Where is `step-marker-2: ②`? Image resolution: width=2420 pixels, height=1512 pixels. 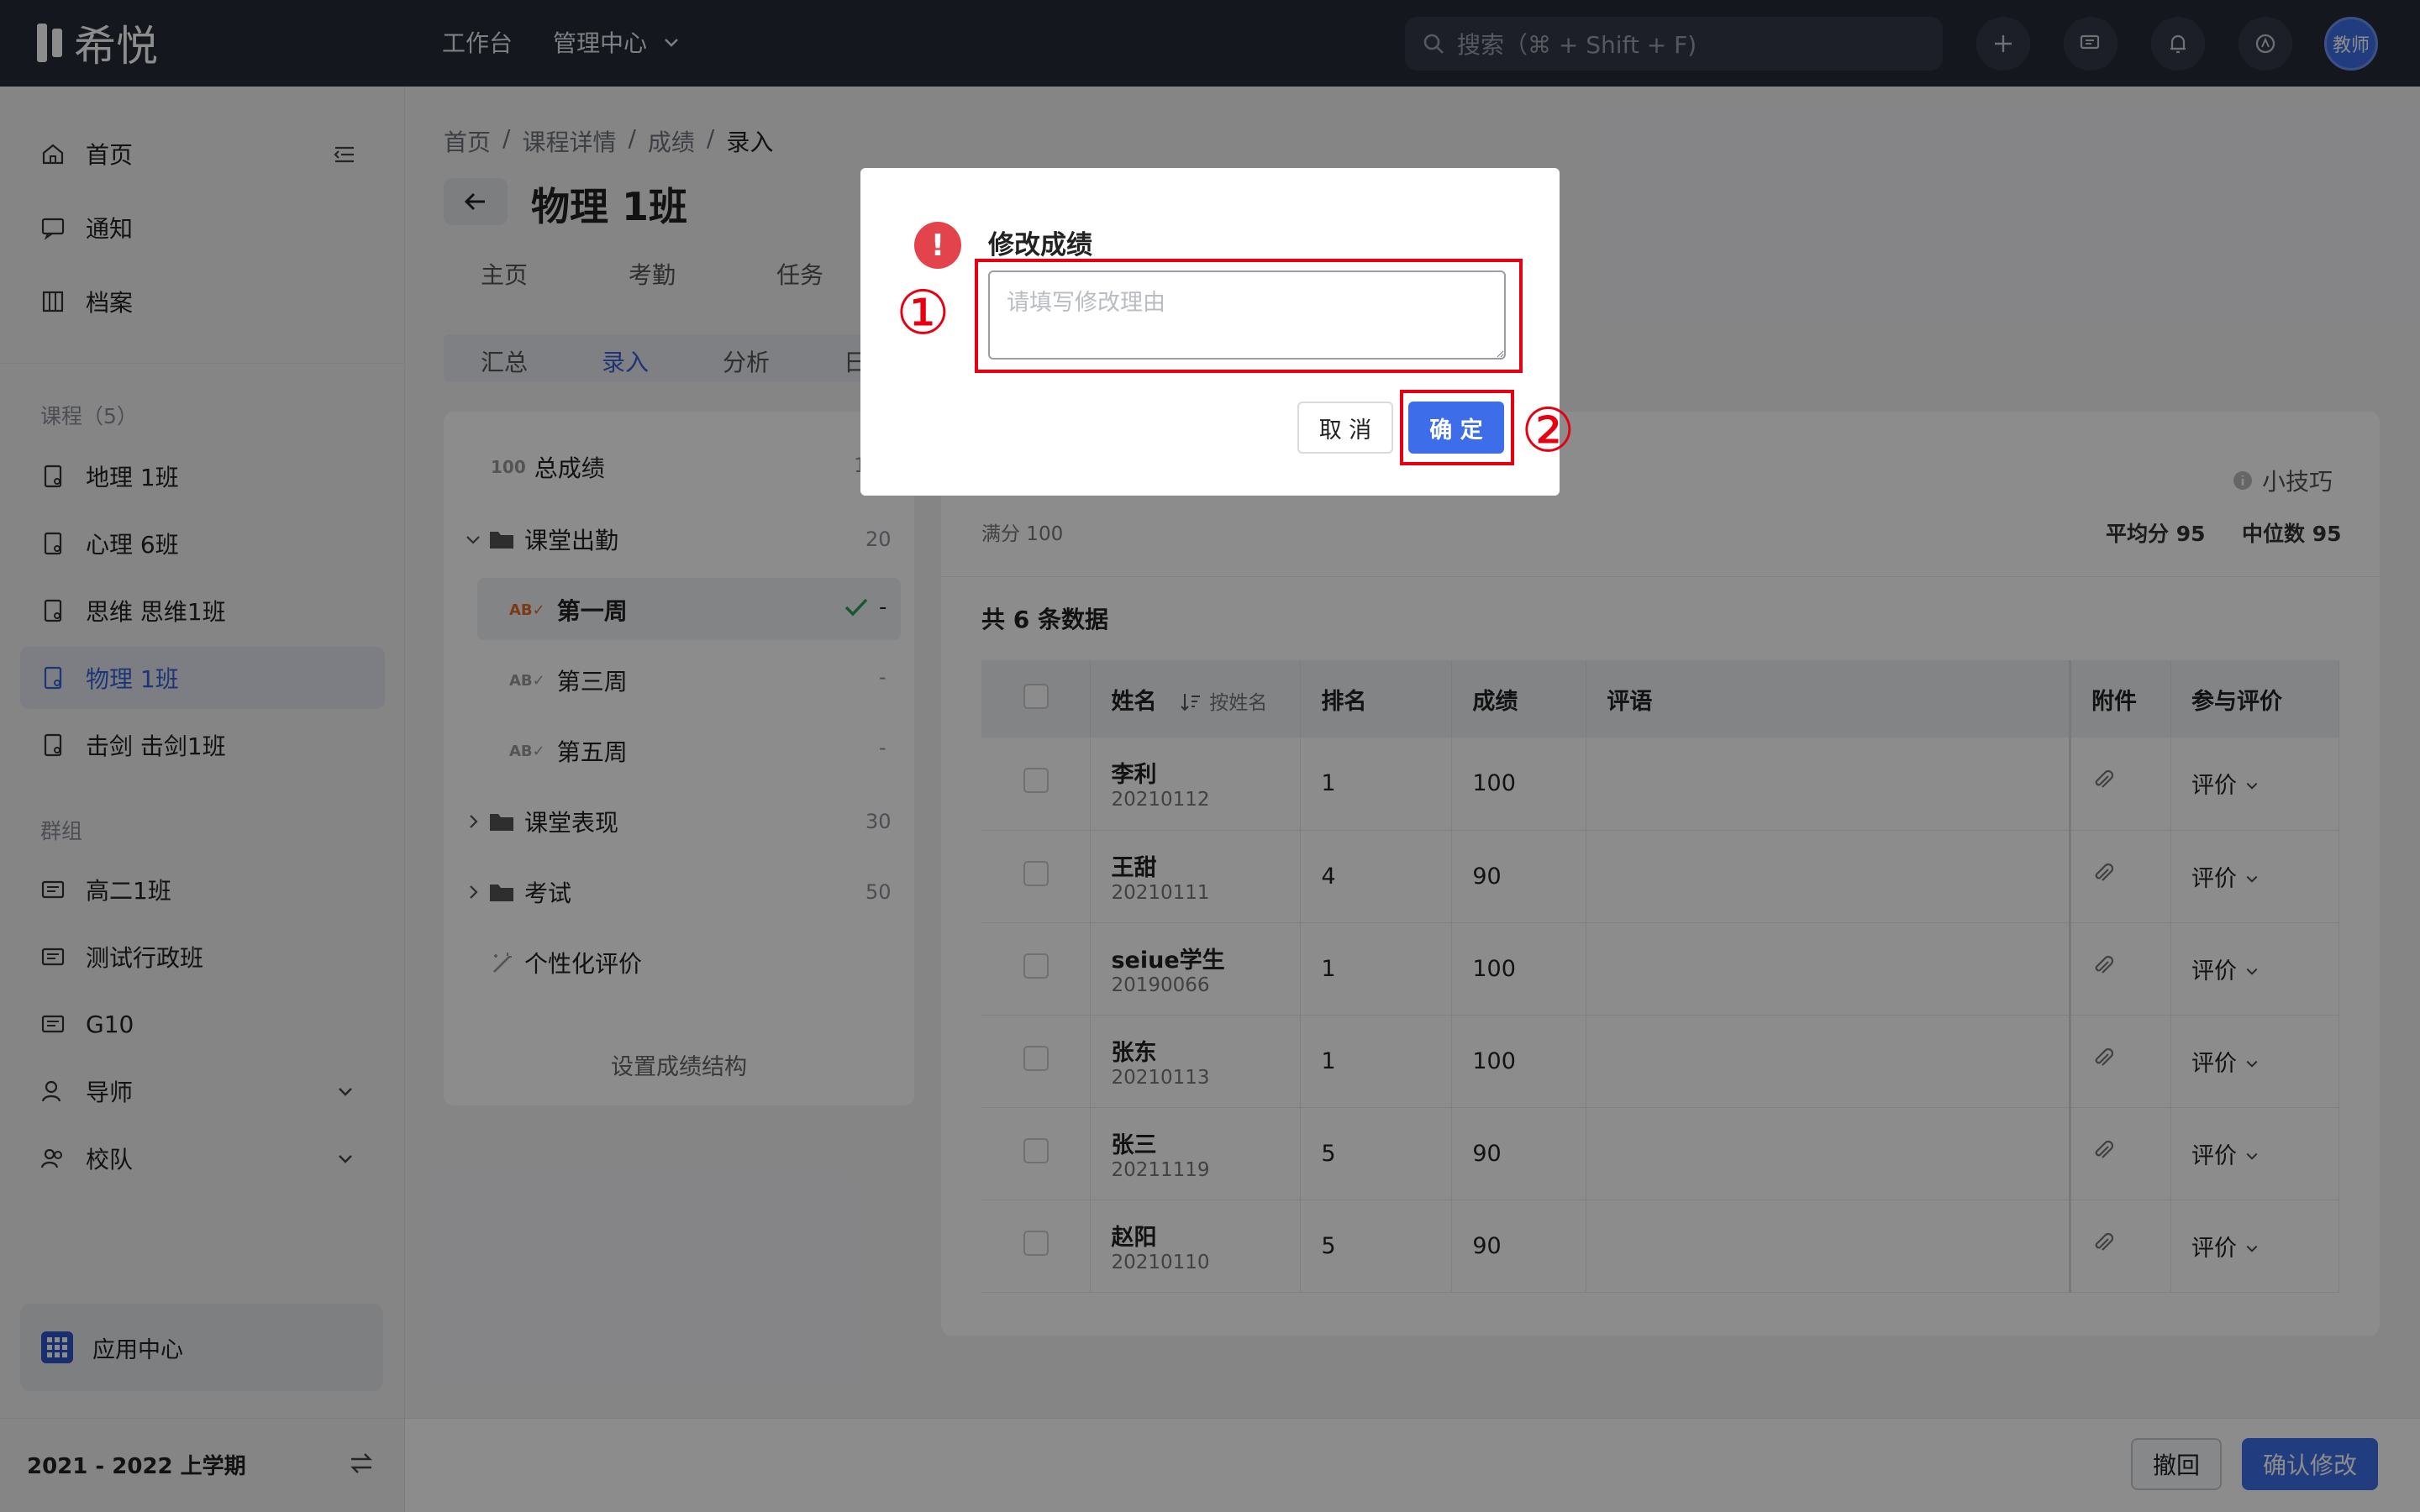
step-marker-2: ② is located at coordinates (1548, 430).